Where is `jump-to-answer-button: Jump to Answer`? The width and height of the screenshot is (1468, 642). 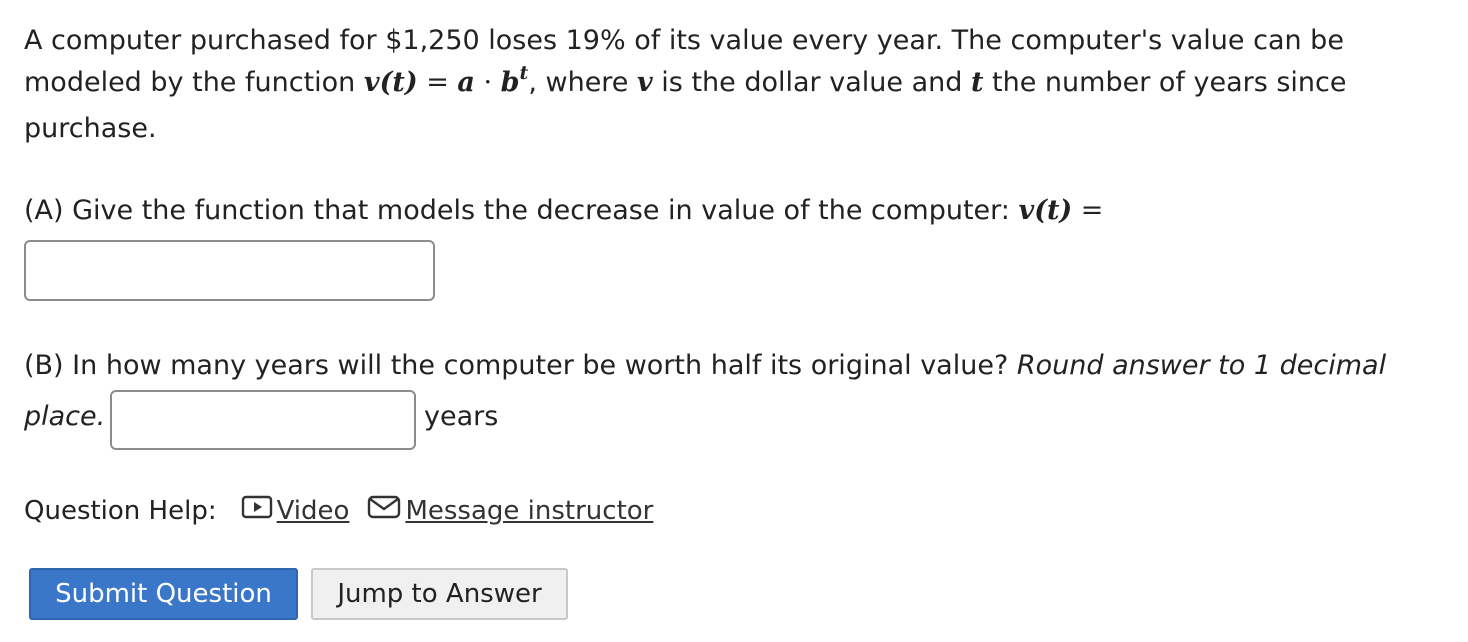
jump-to-answer-button: Jump to Answer is located at coordinates (439, 594).